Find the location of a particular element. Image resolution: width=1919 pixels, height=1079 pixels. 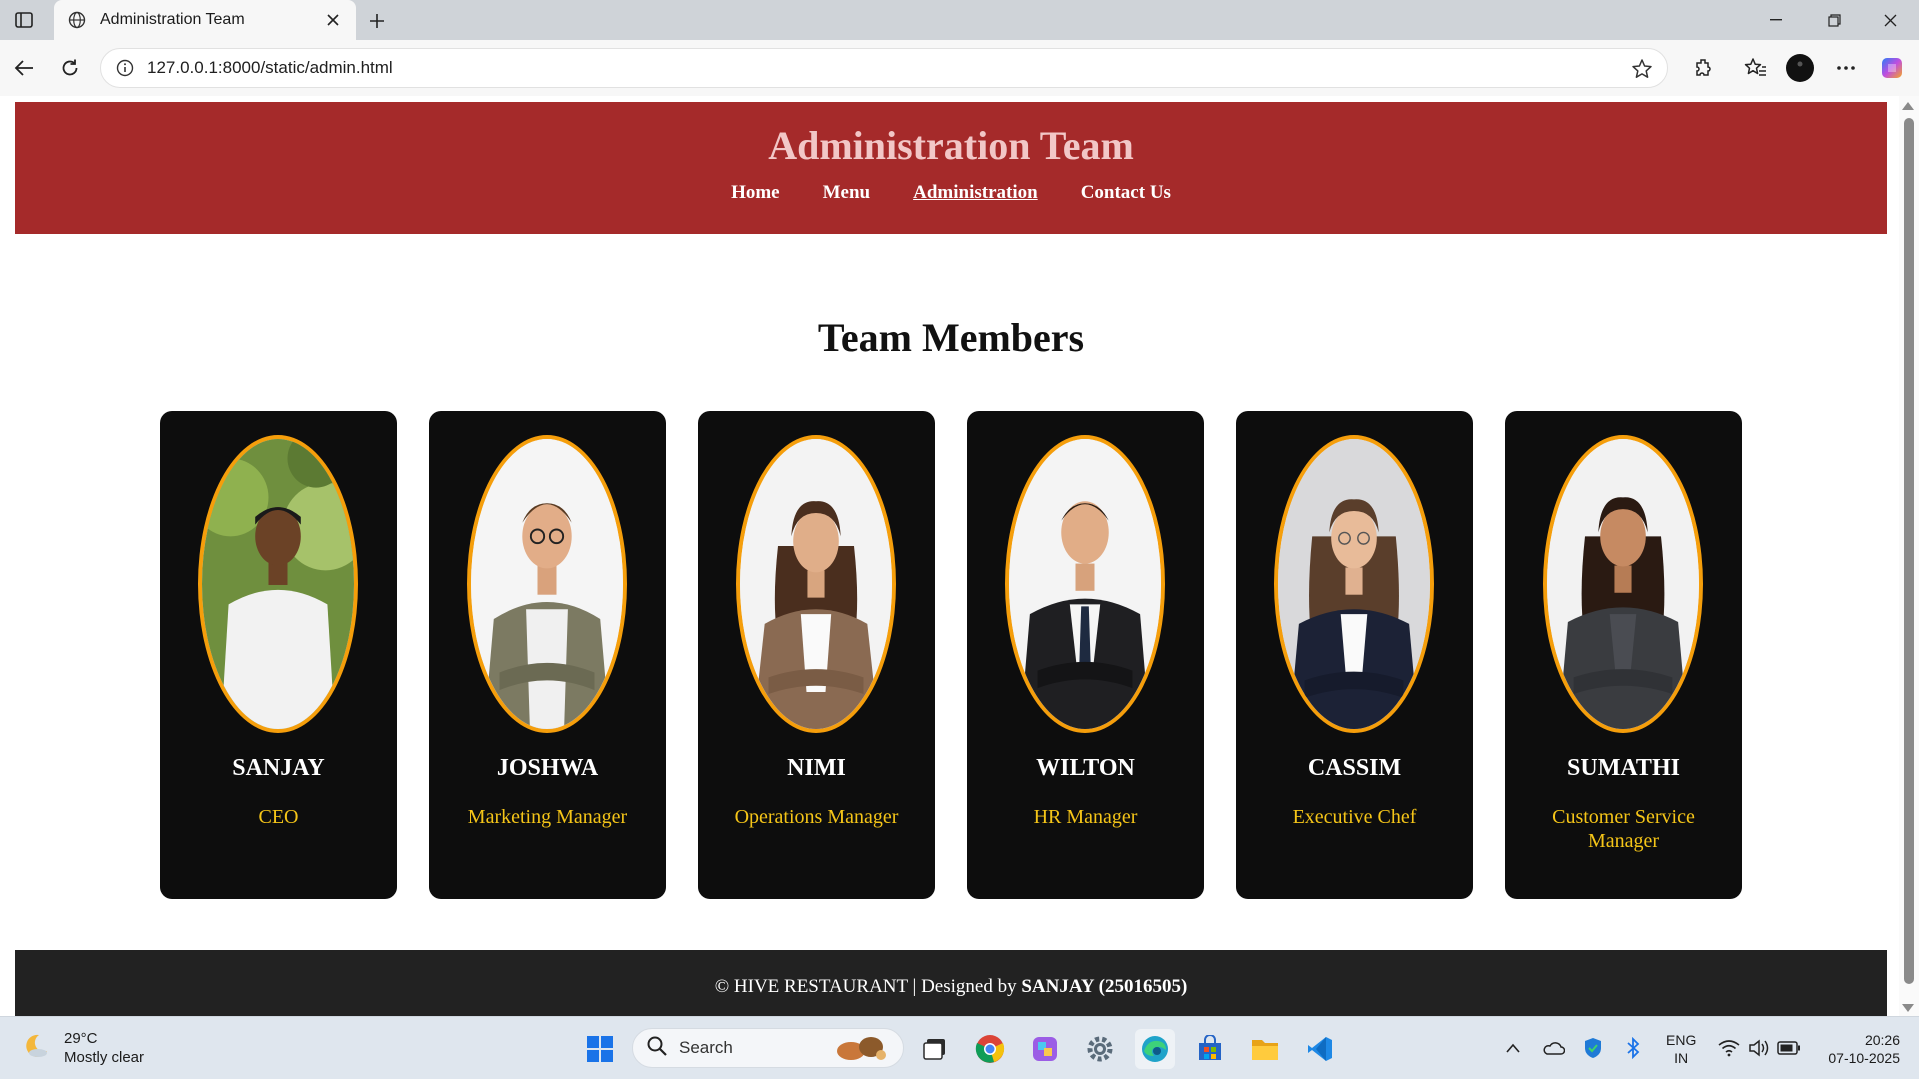

nav-link-menu: Menu is located at coordinates (847, 193).